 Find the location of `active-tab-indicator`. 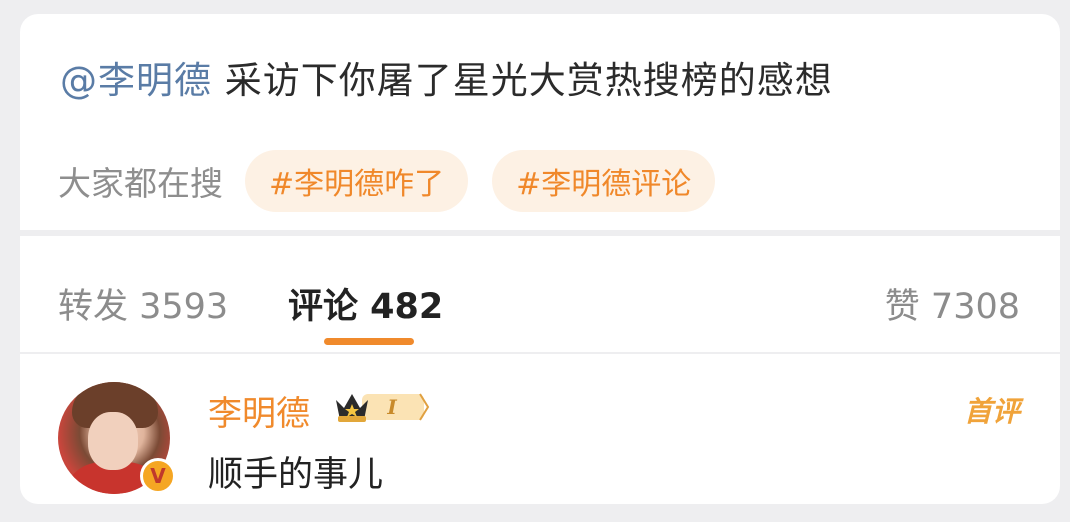

active-tab-indicator is located at coordinates (369, 341).